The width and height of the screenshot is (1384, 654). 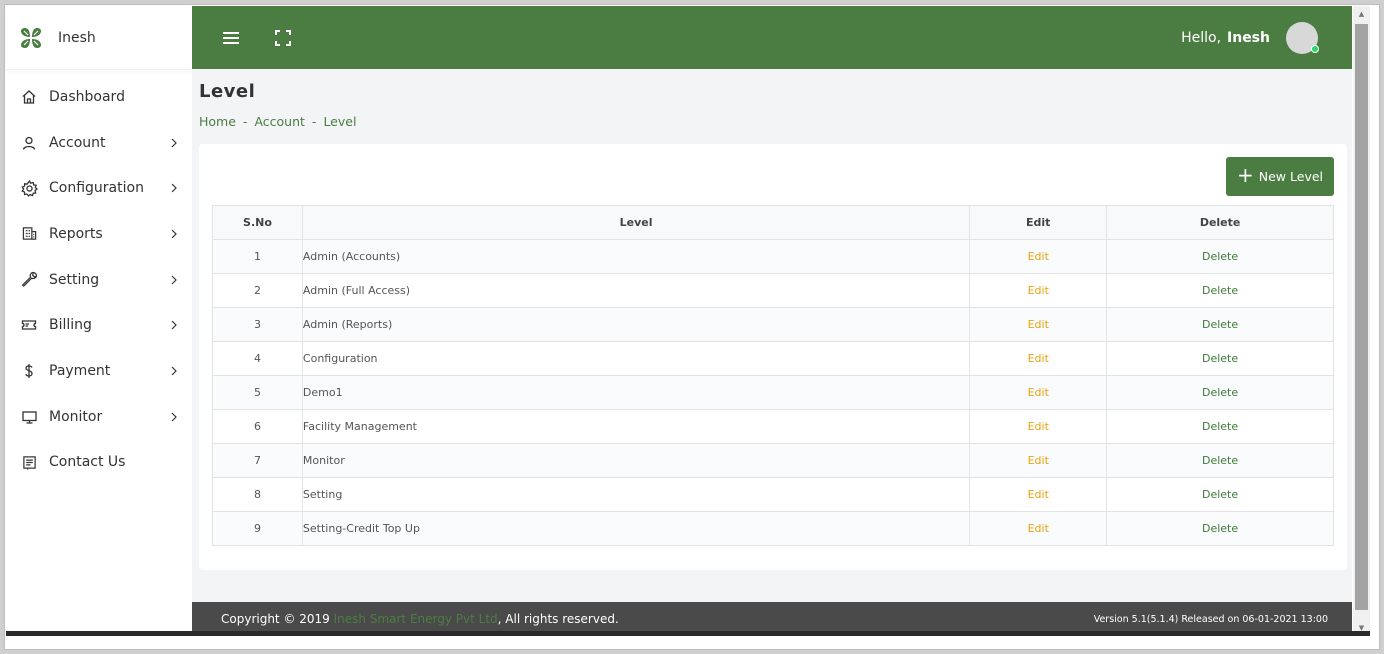 I want to click on table-row: 7 Monitor Edit Delete, so click(x=773, y=460).